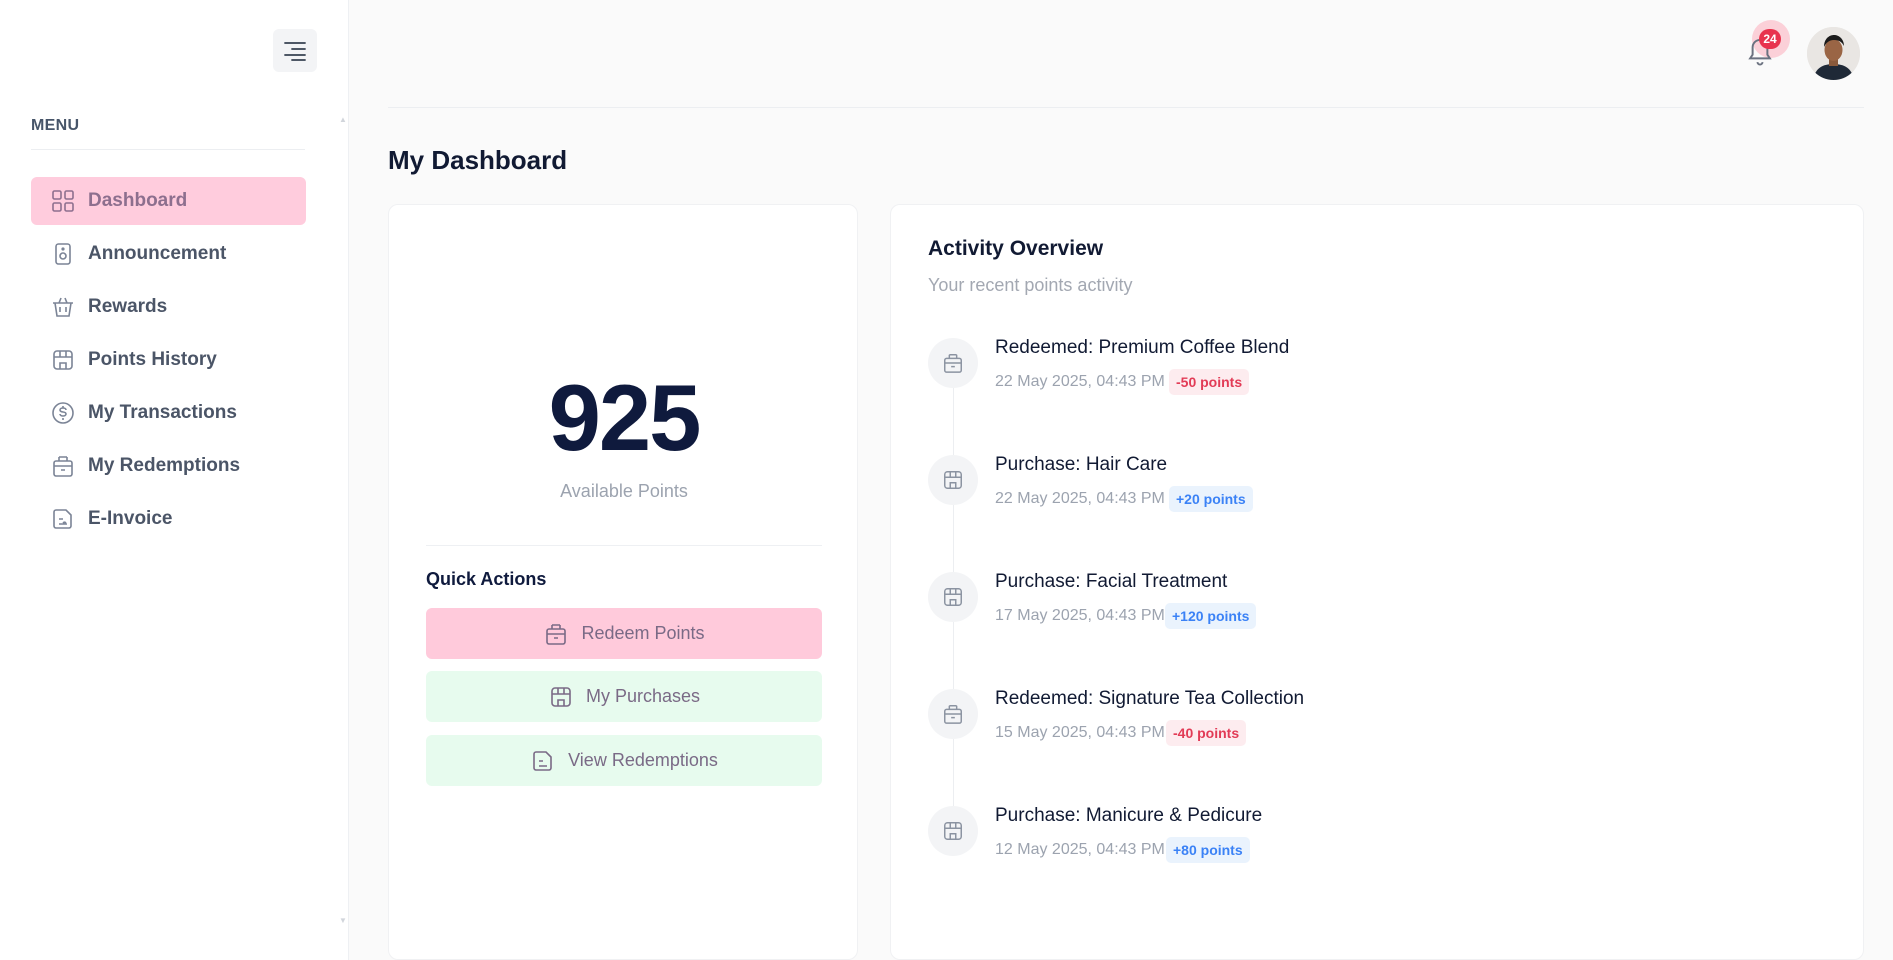  What do you see at coordinates (478, 160) in the screenshot?
I see `page-title: My Dashboard` at bounding box center [478, 160].